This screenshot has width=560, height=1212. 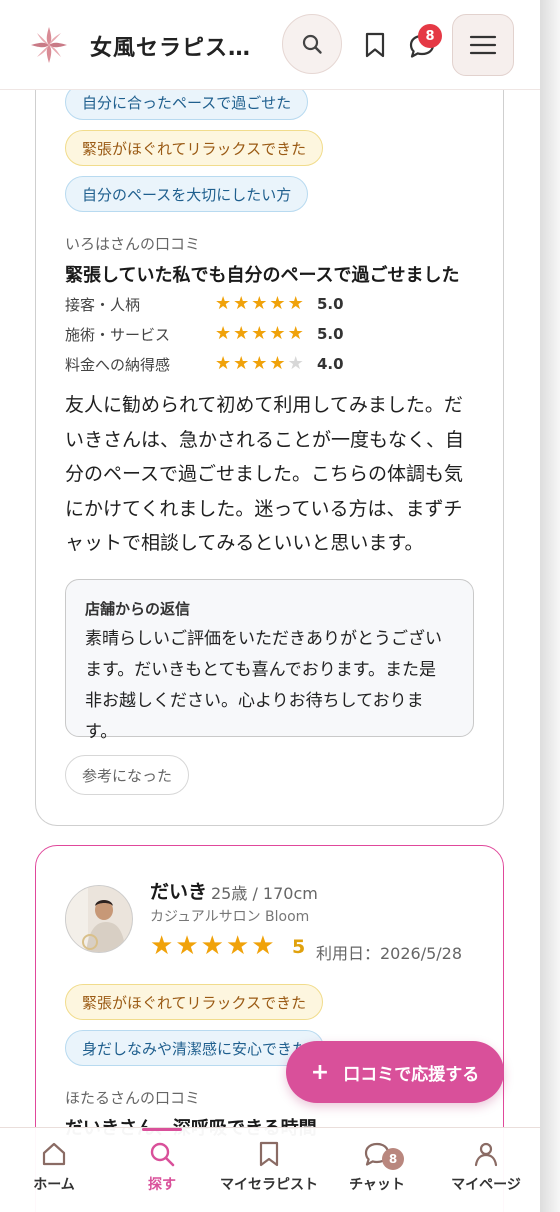 I want to click on header-bookmark-button, so click(x=375, y=45).